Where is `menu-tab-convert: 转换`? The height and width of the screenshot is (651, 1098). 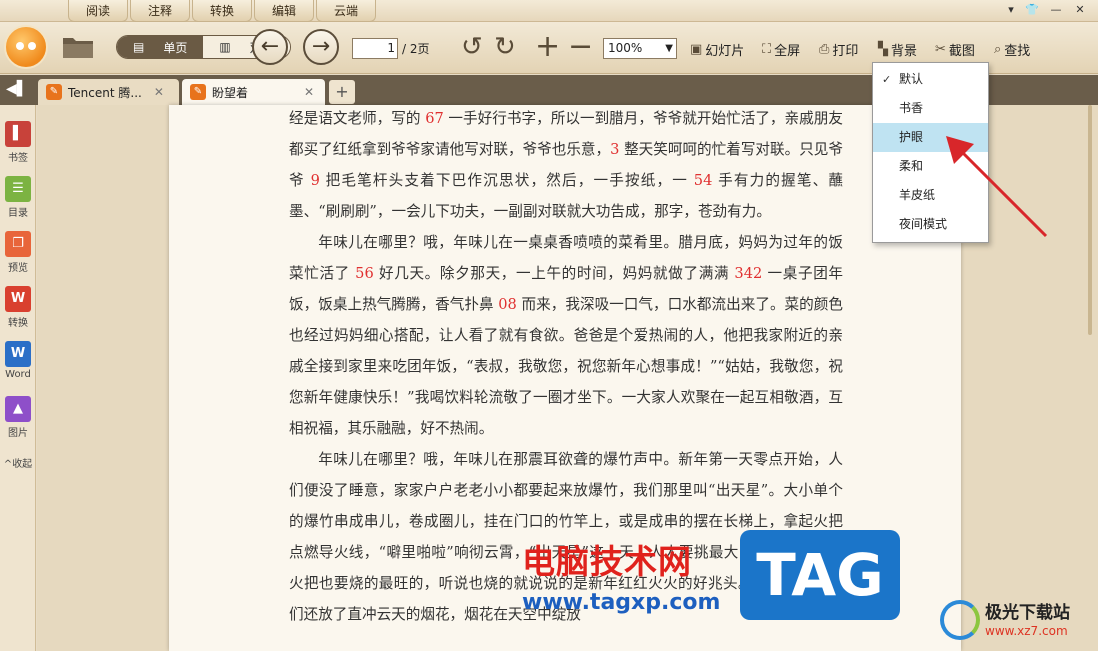
menu-tab-convert: 转换 is located at coordinates (222, 11).